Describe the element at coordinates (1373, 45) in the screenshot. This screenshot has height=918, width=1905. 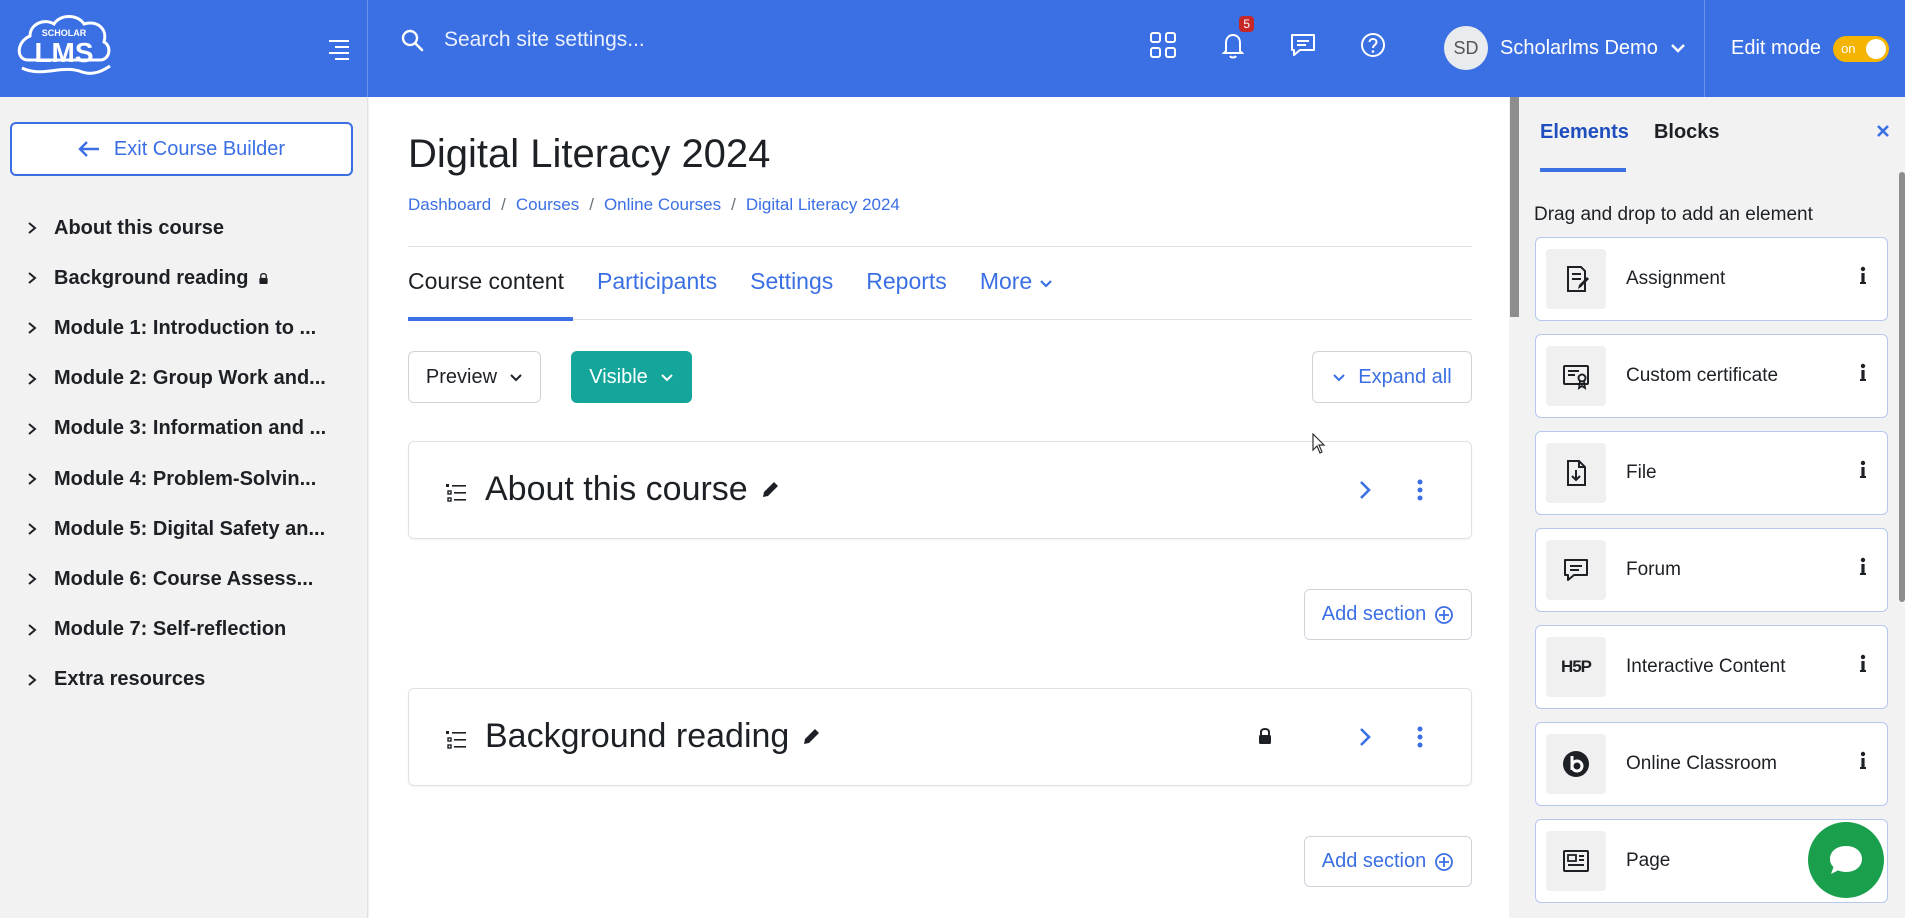
I see `help-button` at that location.